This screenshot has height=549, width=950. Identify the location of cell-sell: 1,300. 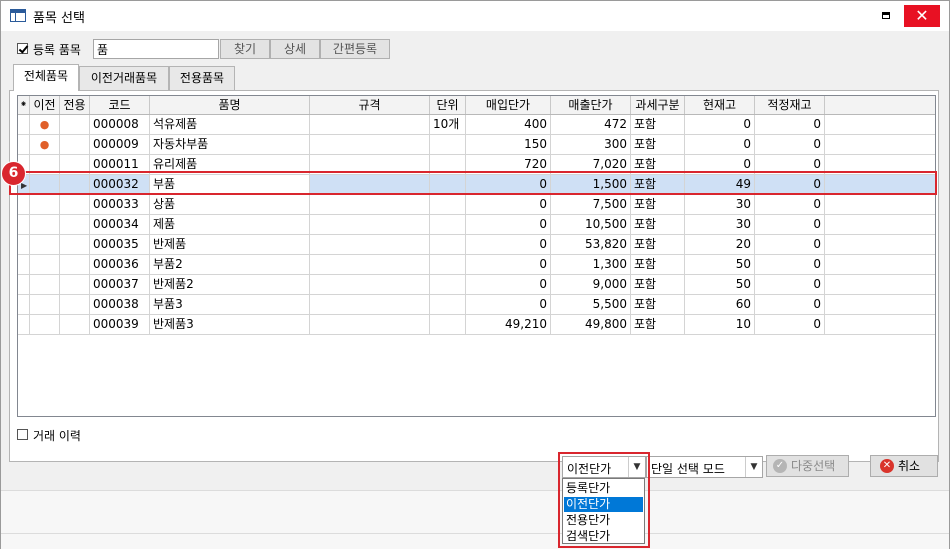
(591, 265).